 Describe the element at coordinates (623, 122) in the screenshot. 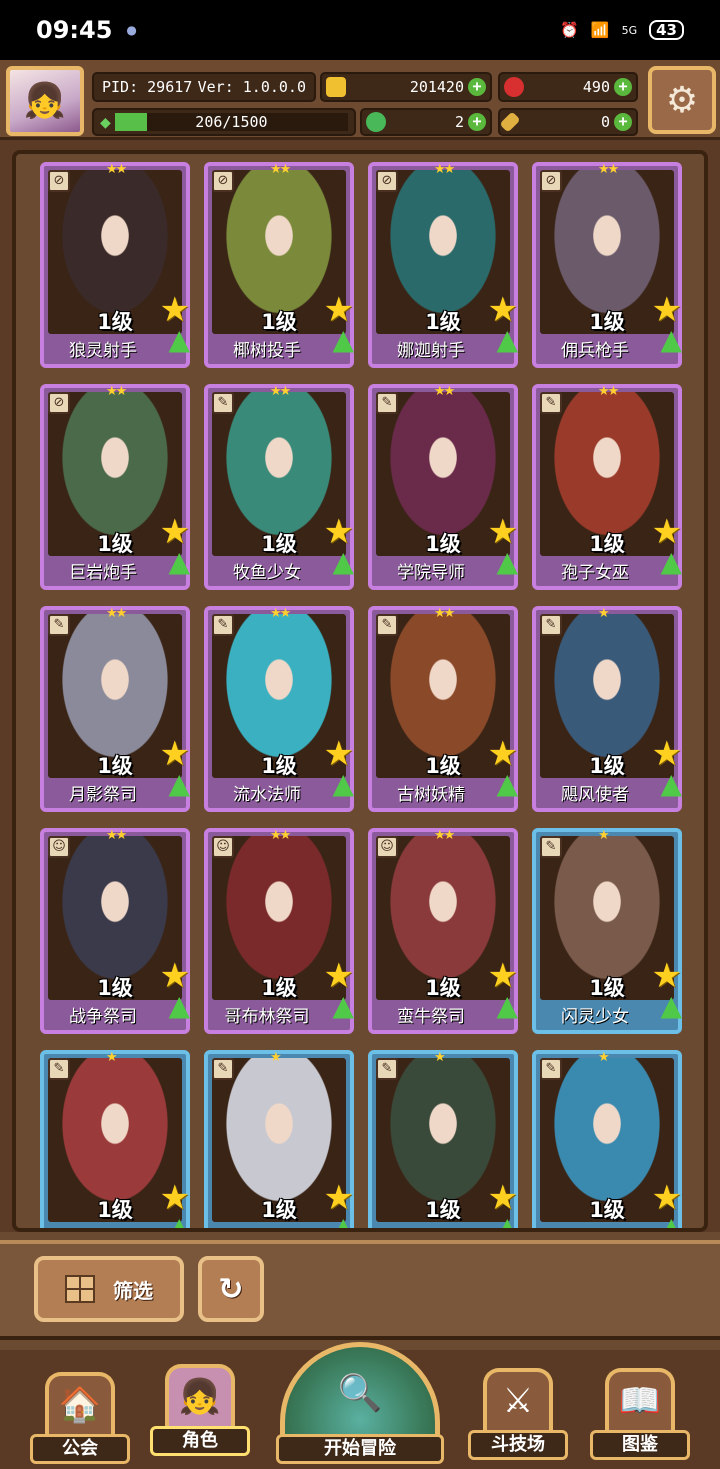

I see `add-key-button: +` at that location.